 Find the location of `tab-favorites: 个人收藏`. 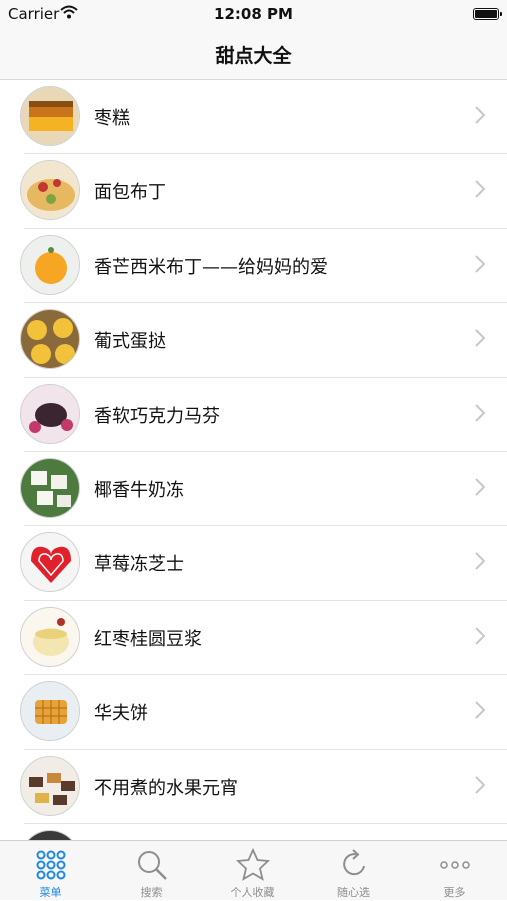

tab-favorites: 个人收藏 is located at coordinates (252, 871).